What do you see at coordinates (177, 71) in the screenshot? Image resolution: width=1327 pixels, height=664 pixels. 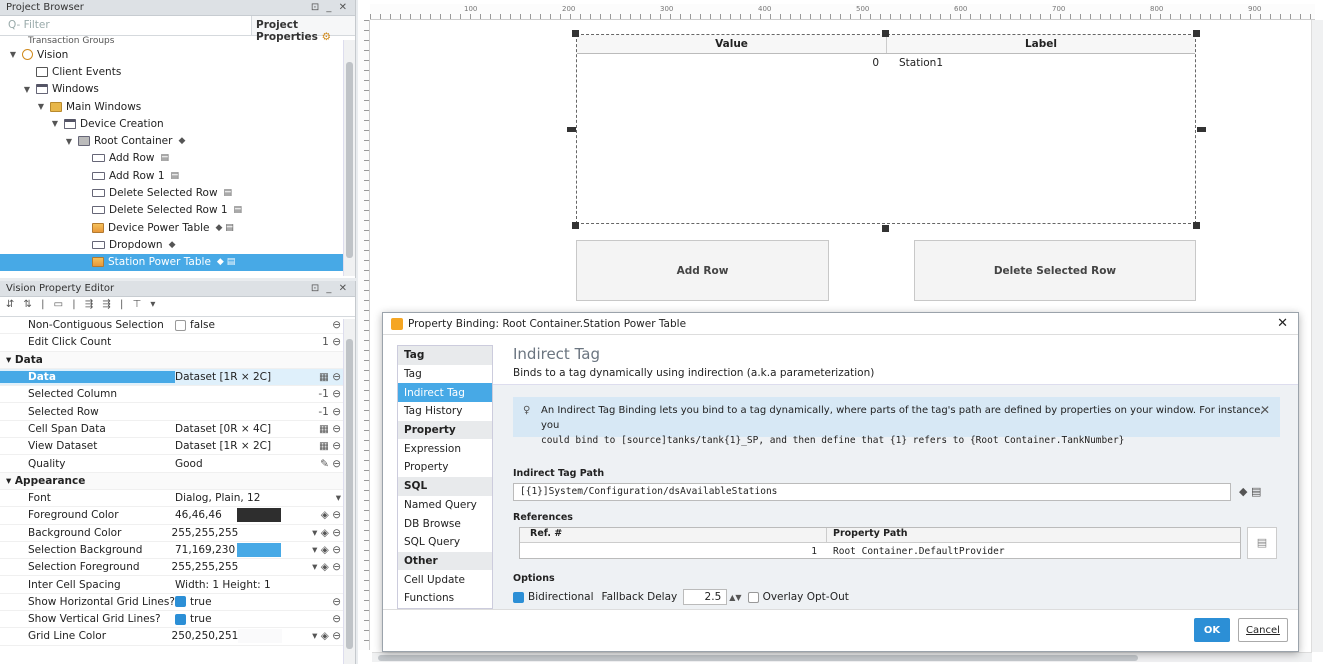 I see `tree-item: Client Events` at bounding box center [177, 71].